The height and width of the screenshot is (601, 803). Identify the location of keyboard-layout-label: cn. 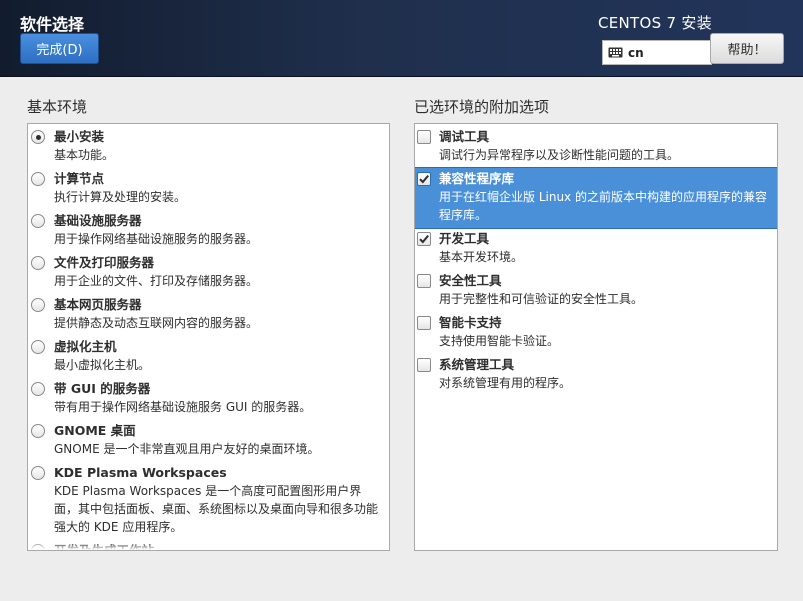
(636, 52).